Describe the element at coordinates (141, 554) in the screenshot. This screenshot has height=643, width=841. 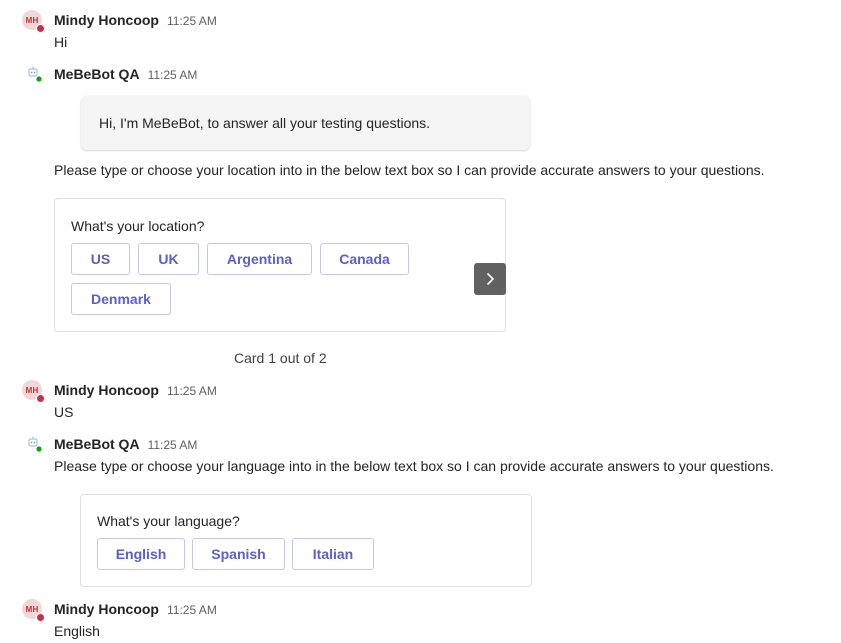
I see `choice-button-english: English` at that location.